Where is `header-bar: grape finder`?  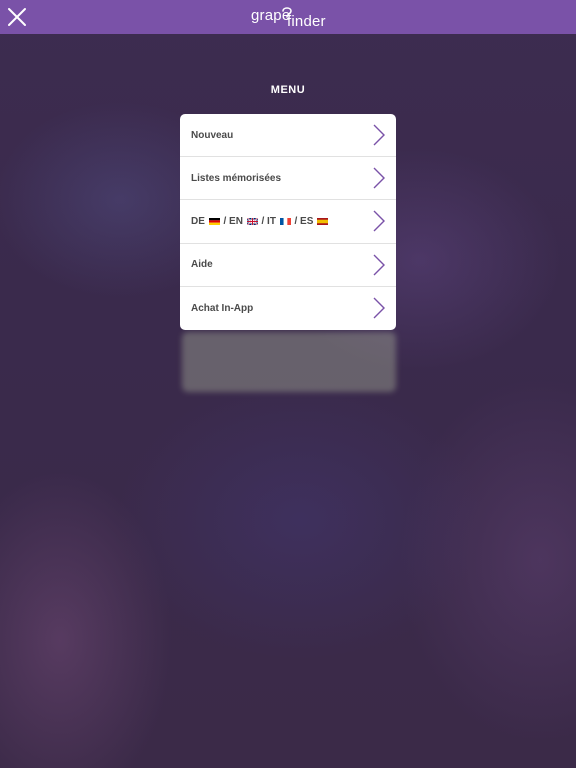
header-bar: grape finder is located at coordinates (288, 17).